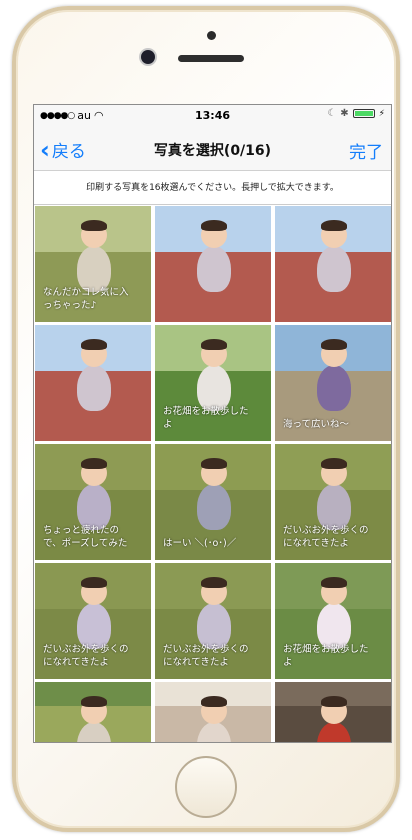 The width and height of the screenshot is (412, 840). I want to click on navigation-bar: ‹ 戻る 写真を選択(0/16) 完了, so click(212, 149).